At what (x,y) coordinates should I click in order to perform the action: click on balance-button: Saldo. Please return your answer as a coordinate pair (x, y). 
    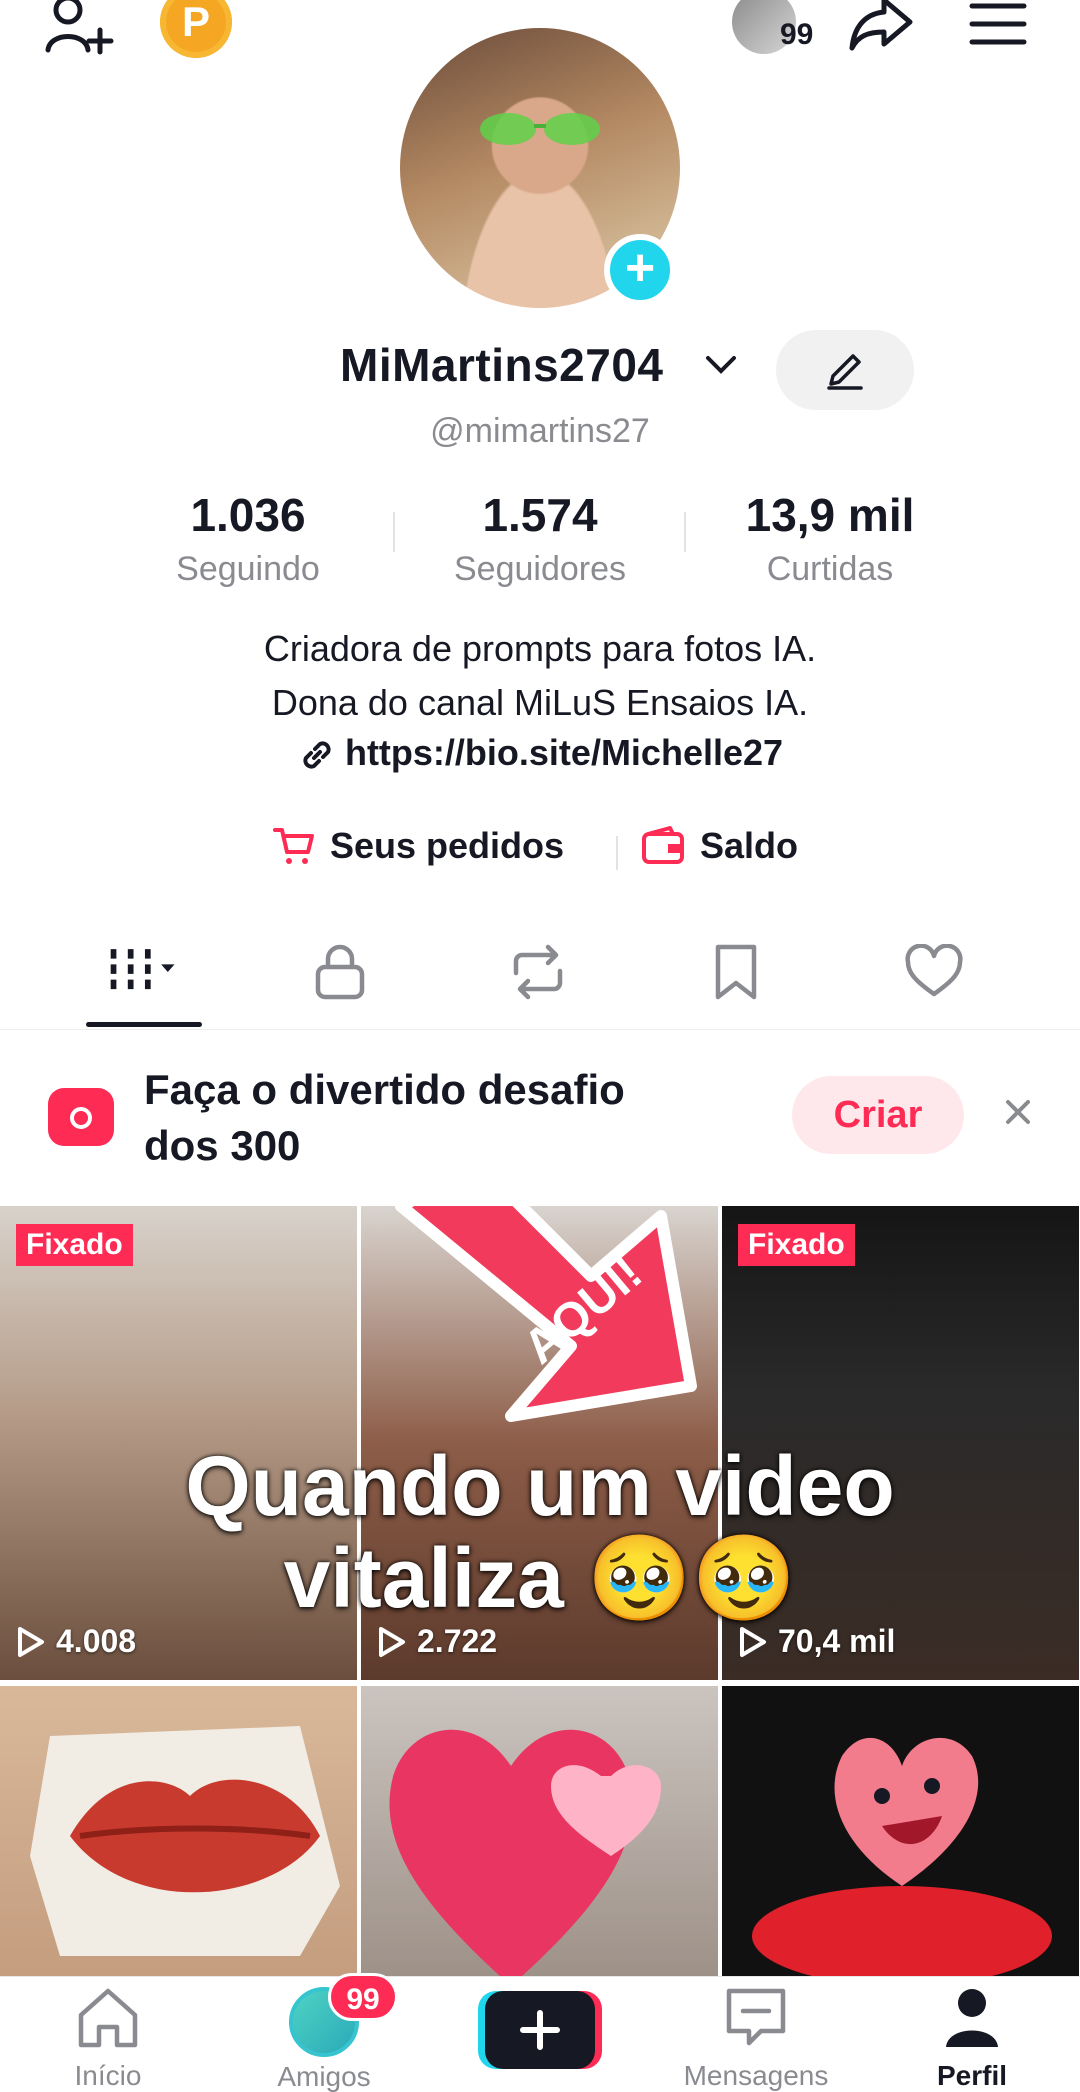
    Looking at the image, I should click on (719, 846).